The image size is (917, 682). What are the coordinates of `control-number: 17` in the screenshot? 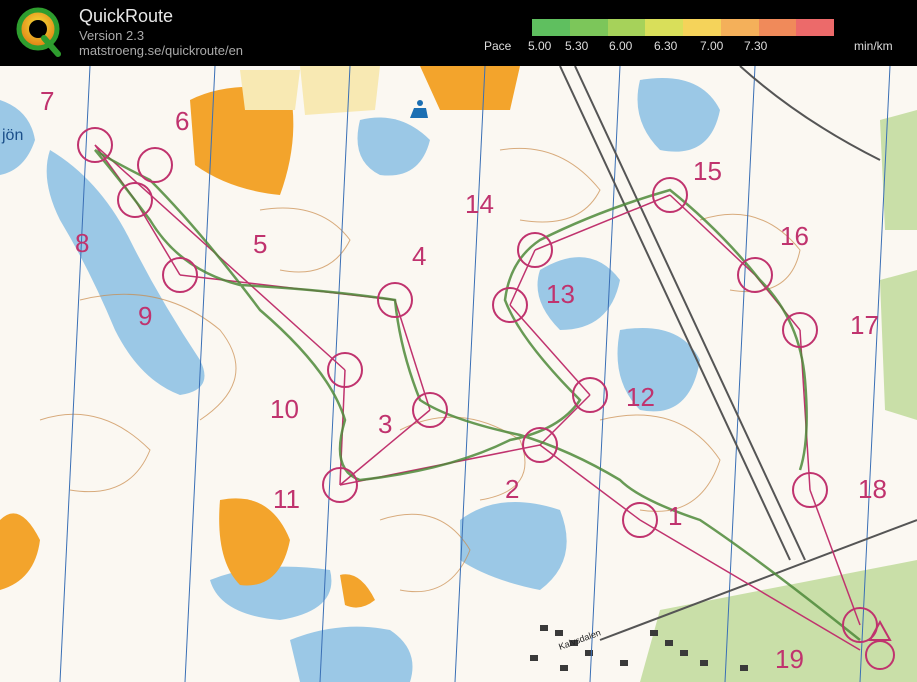 It's located at (864, 325).